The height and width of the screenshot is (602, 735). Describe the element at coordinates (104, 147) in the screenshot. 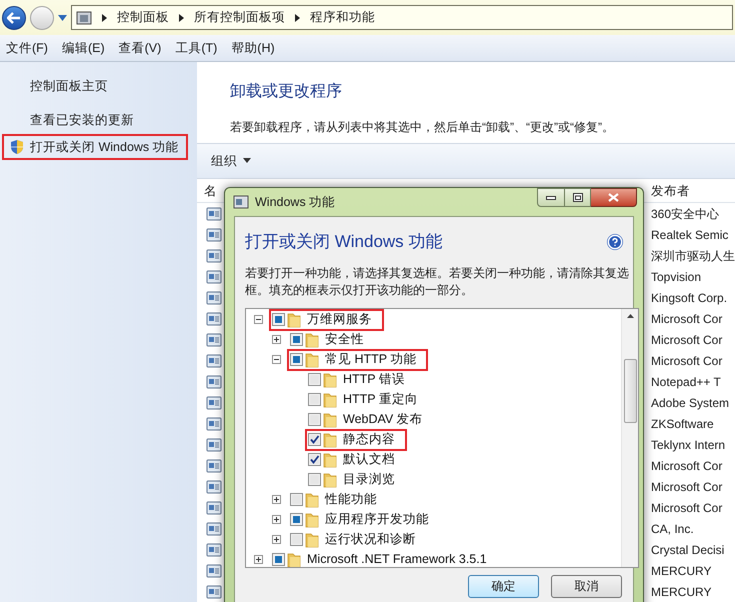

I see `sidebar-link: 打开或关闭 Windows 功能` at that location.